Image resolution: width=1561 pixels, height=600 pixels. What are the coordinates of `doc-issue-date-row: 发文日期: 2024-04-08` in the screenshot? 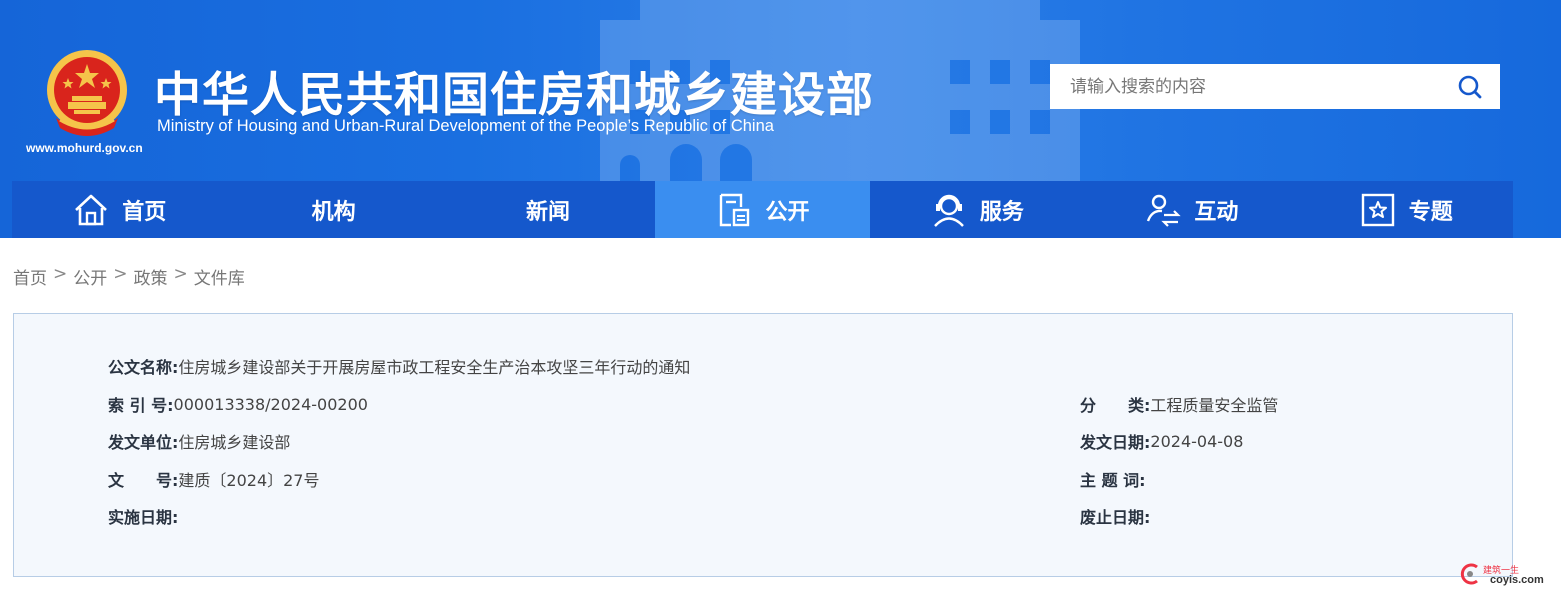 It's located at (1161, 441).